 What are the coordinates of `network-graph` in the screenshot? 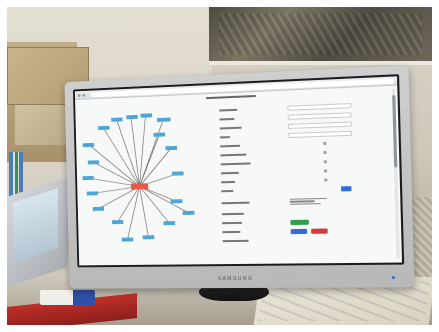 It's located at (148, 178).